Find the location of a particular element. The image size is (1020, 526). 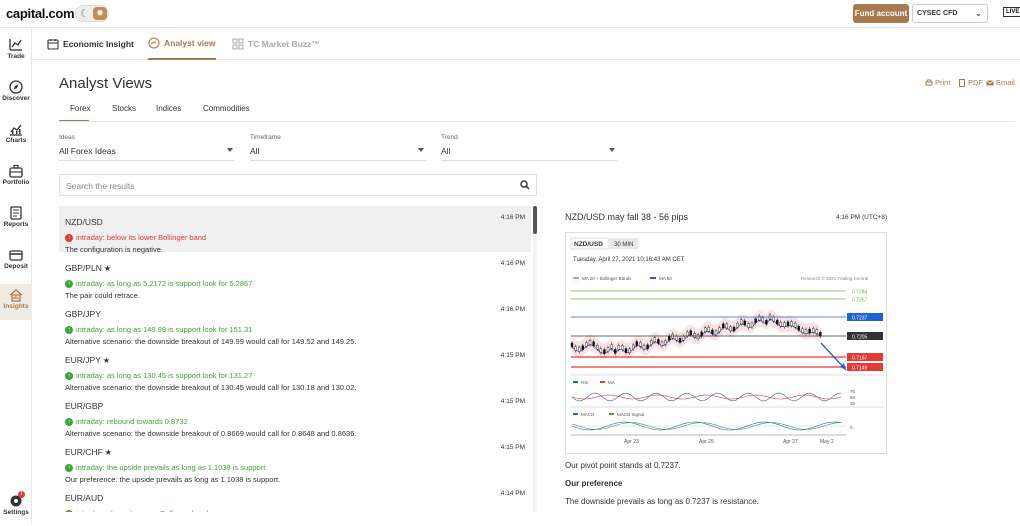

tab-stocks: Stocks is located at coordinates (124, 111).